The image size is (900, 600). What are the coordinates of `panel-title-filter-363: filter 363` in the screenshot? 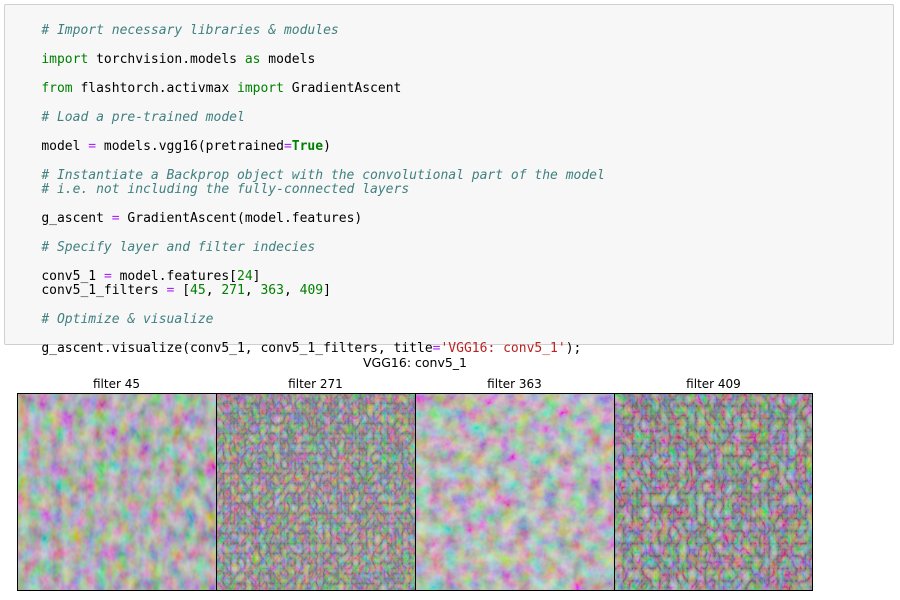 It's located at (514, 384).